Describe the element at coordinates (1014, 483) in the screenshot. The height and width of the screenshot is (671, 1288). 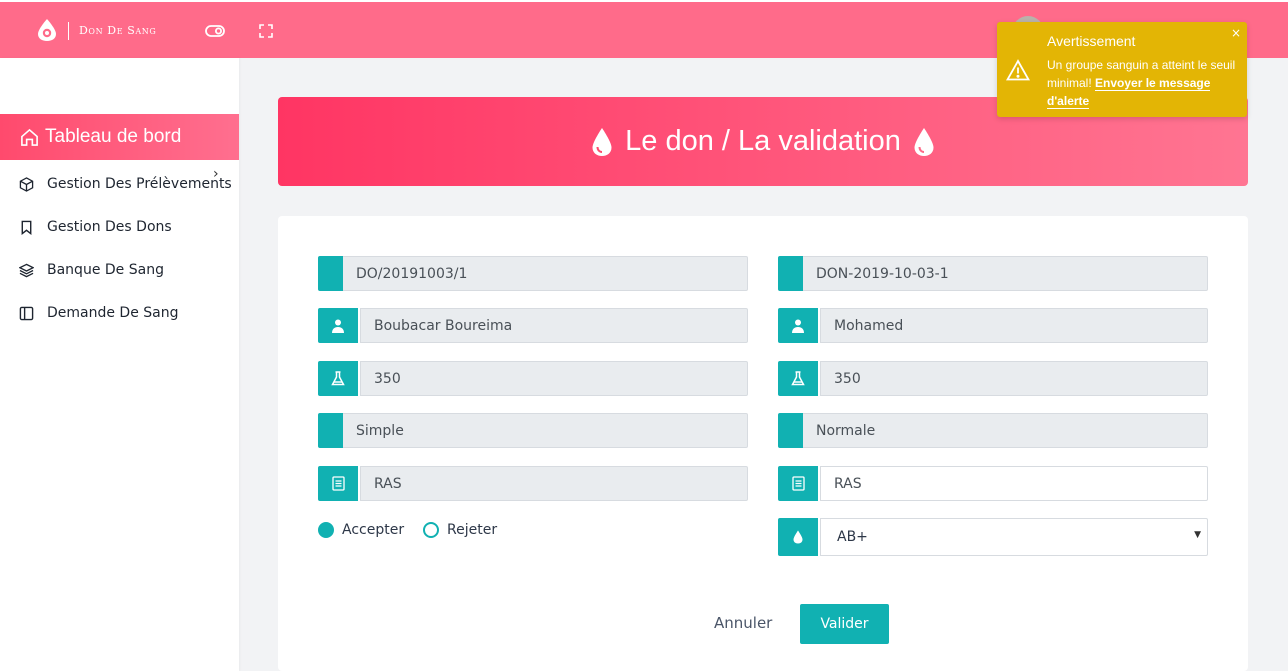
I see `right-note-textarea: RAS` at that location.